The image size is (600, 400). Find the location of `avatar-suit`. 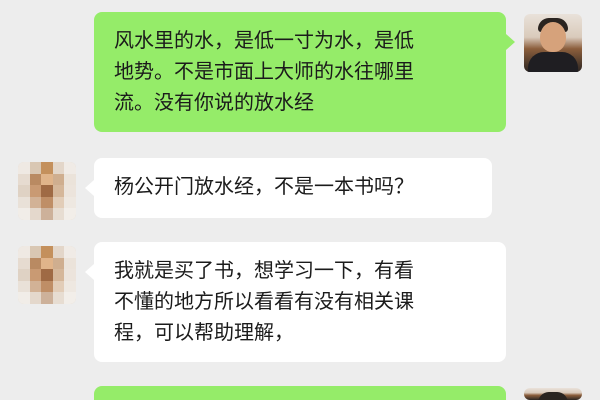

avatar-suit is located at coordinates (553, 62).